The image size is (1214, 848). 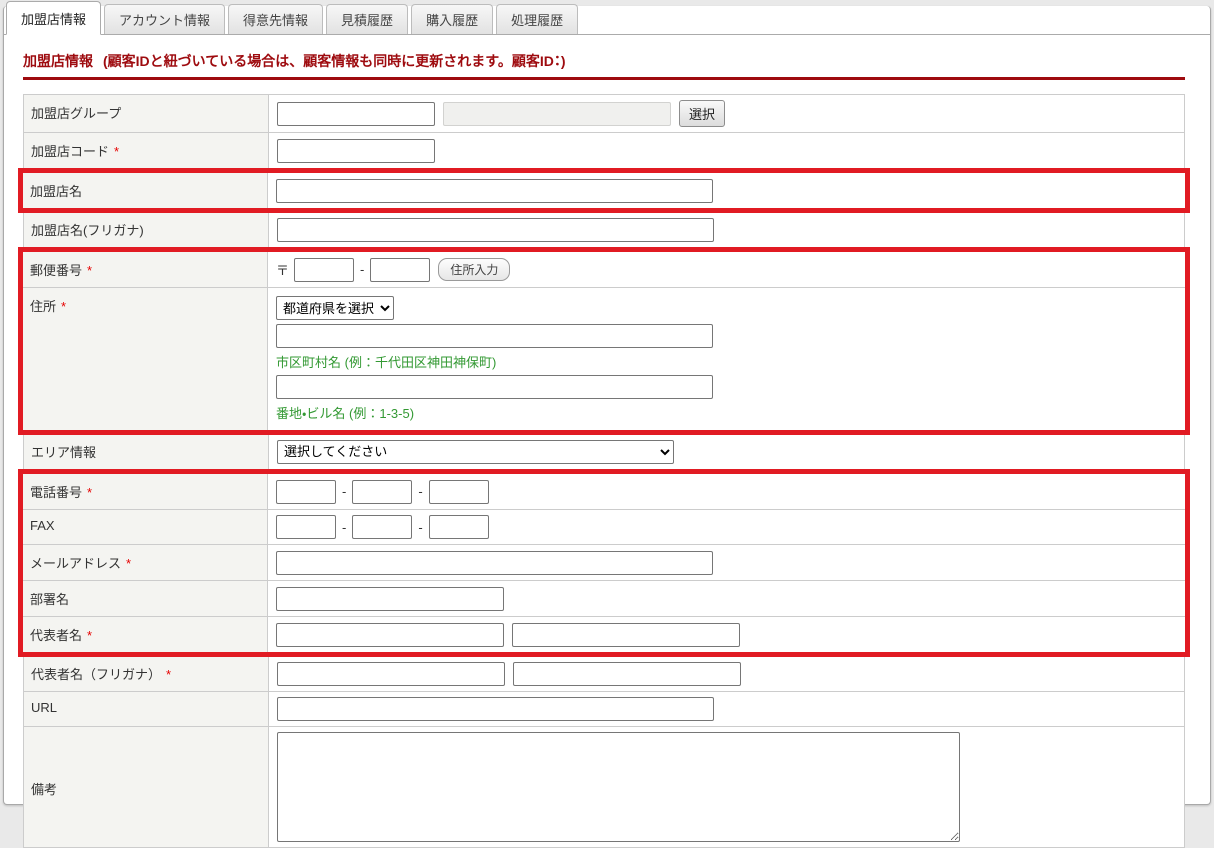 I want to click on row-merchant-name: 加盟店名, so click(x=604, y=190).